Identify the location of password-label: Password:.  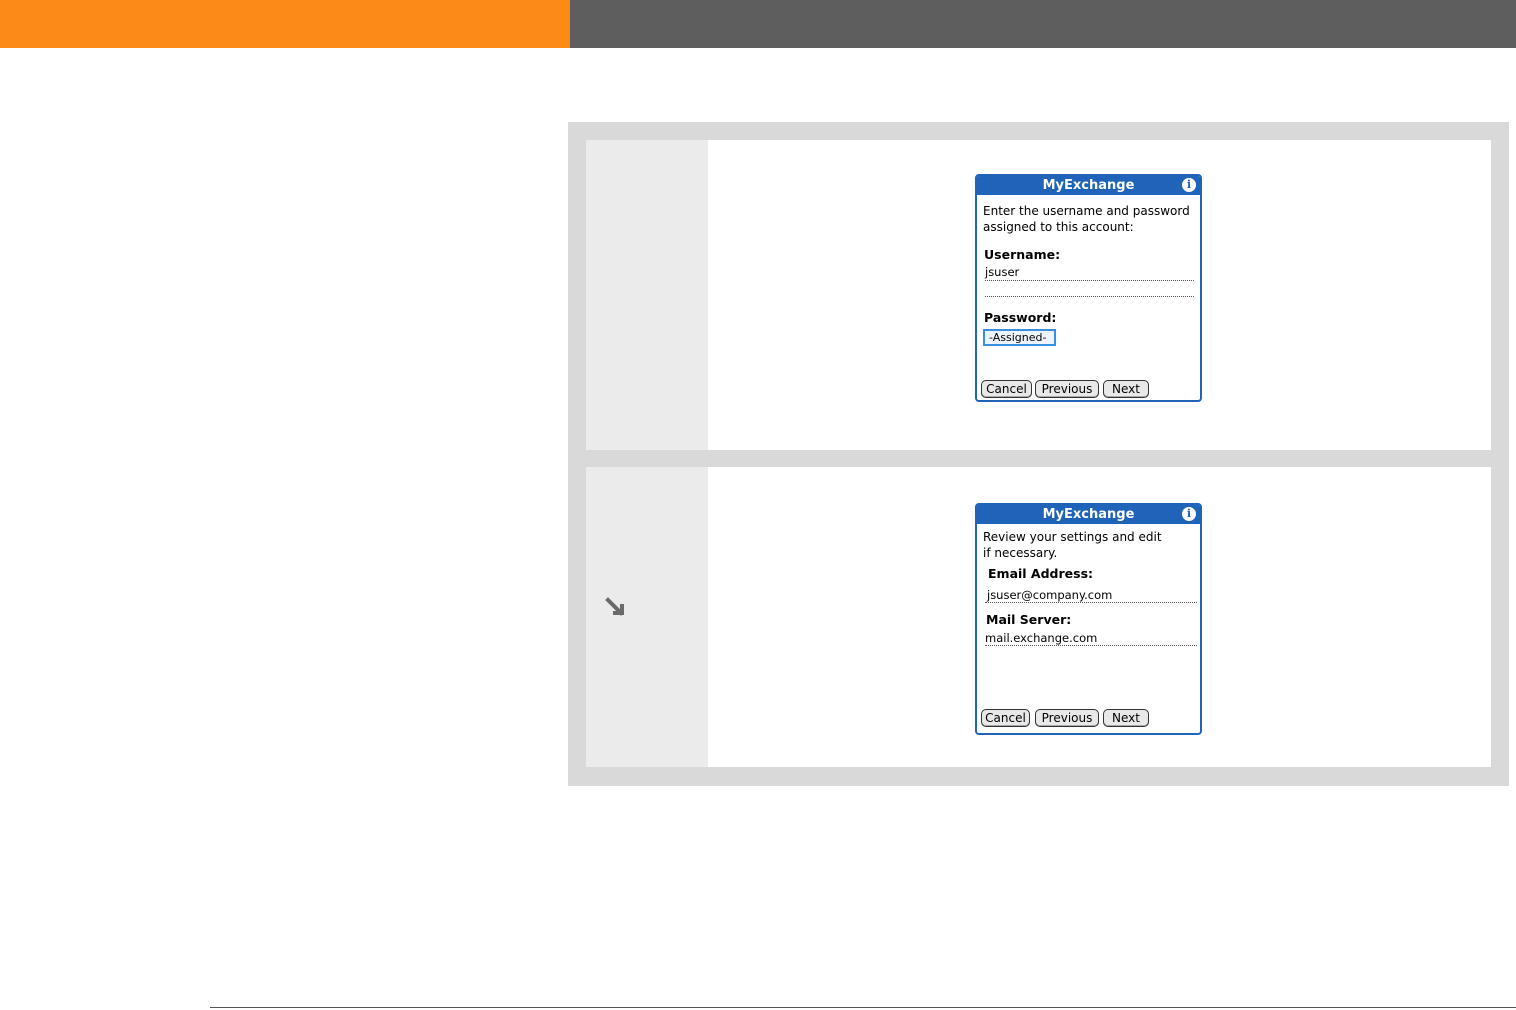
(1020, 317).